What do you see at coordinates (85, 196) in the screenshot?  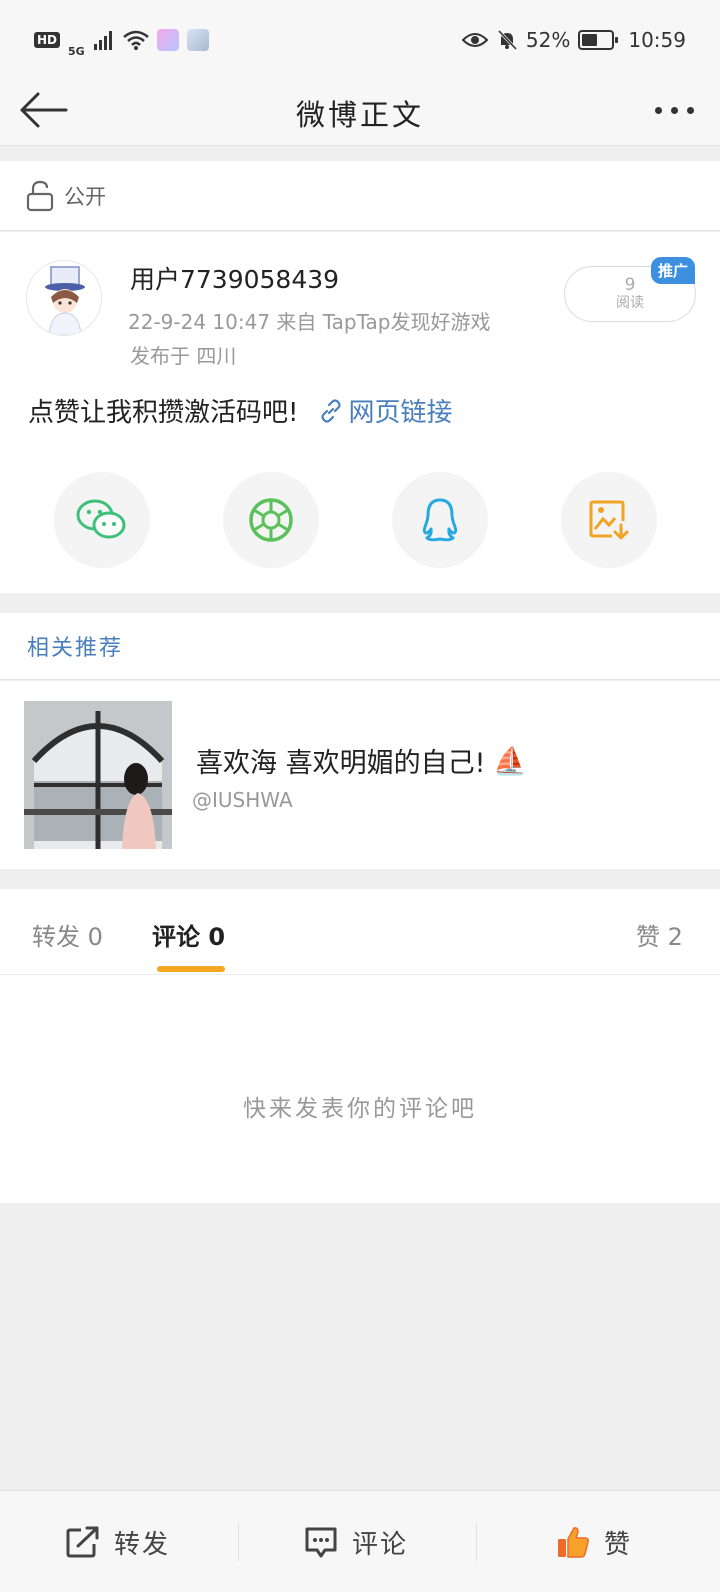 I see `visibility-label: 公开` at bounding box center [85, 196].